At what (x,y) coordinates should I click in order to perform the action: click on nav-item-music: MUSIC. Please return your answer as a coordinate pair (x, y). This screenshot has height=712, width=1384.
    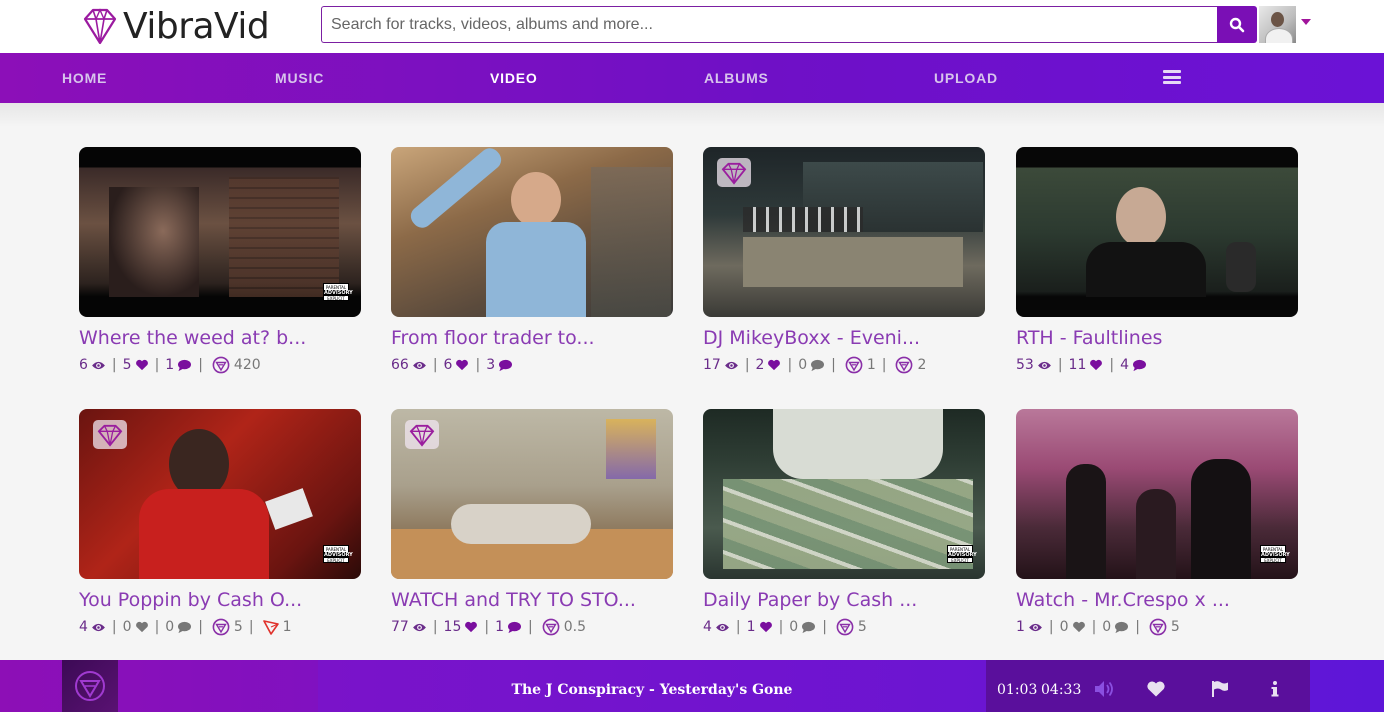
    Looking at the image, I should click on (299, 78).